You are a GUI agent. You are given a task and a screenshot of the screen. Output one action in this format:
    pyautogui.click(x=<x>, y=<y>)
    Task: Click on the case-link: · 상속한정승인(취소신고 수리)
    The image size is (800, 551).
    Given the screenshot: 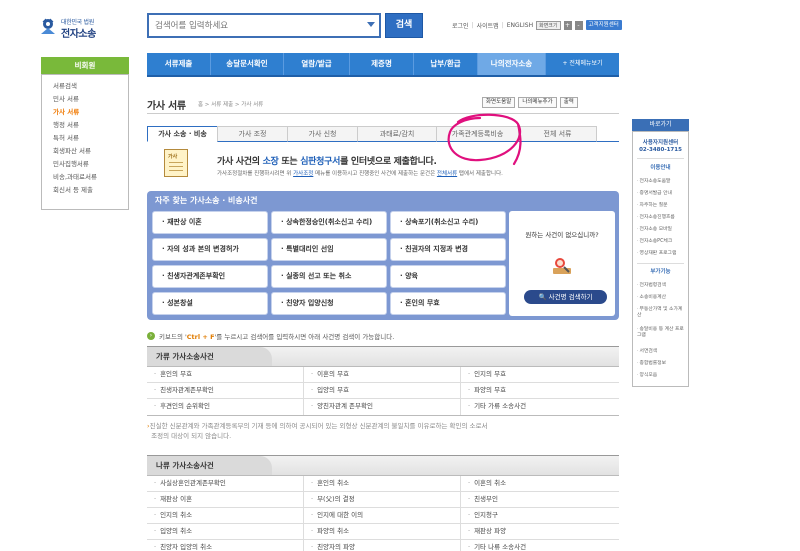 What is the action you would take?
    pyautogui.click(x=329, y=222)
    